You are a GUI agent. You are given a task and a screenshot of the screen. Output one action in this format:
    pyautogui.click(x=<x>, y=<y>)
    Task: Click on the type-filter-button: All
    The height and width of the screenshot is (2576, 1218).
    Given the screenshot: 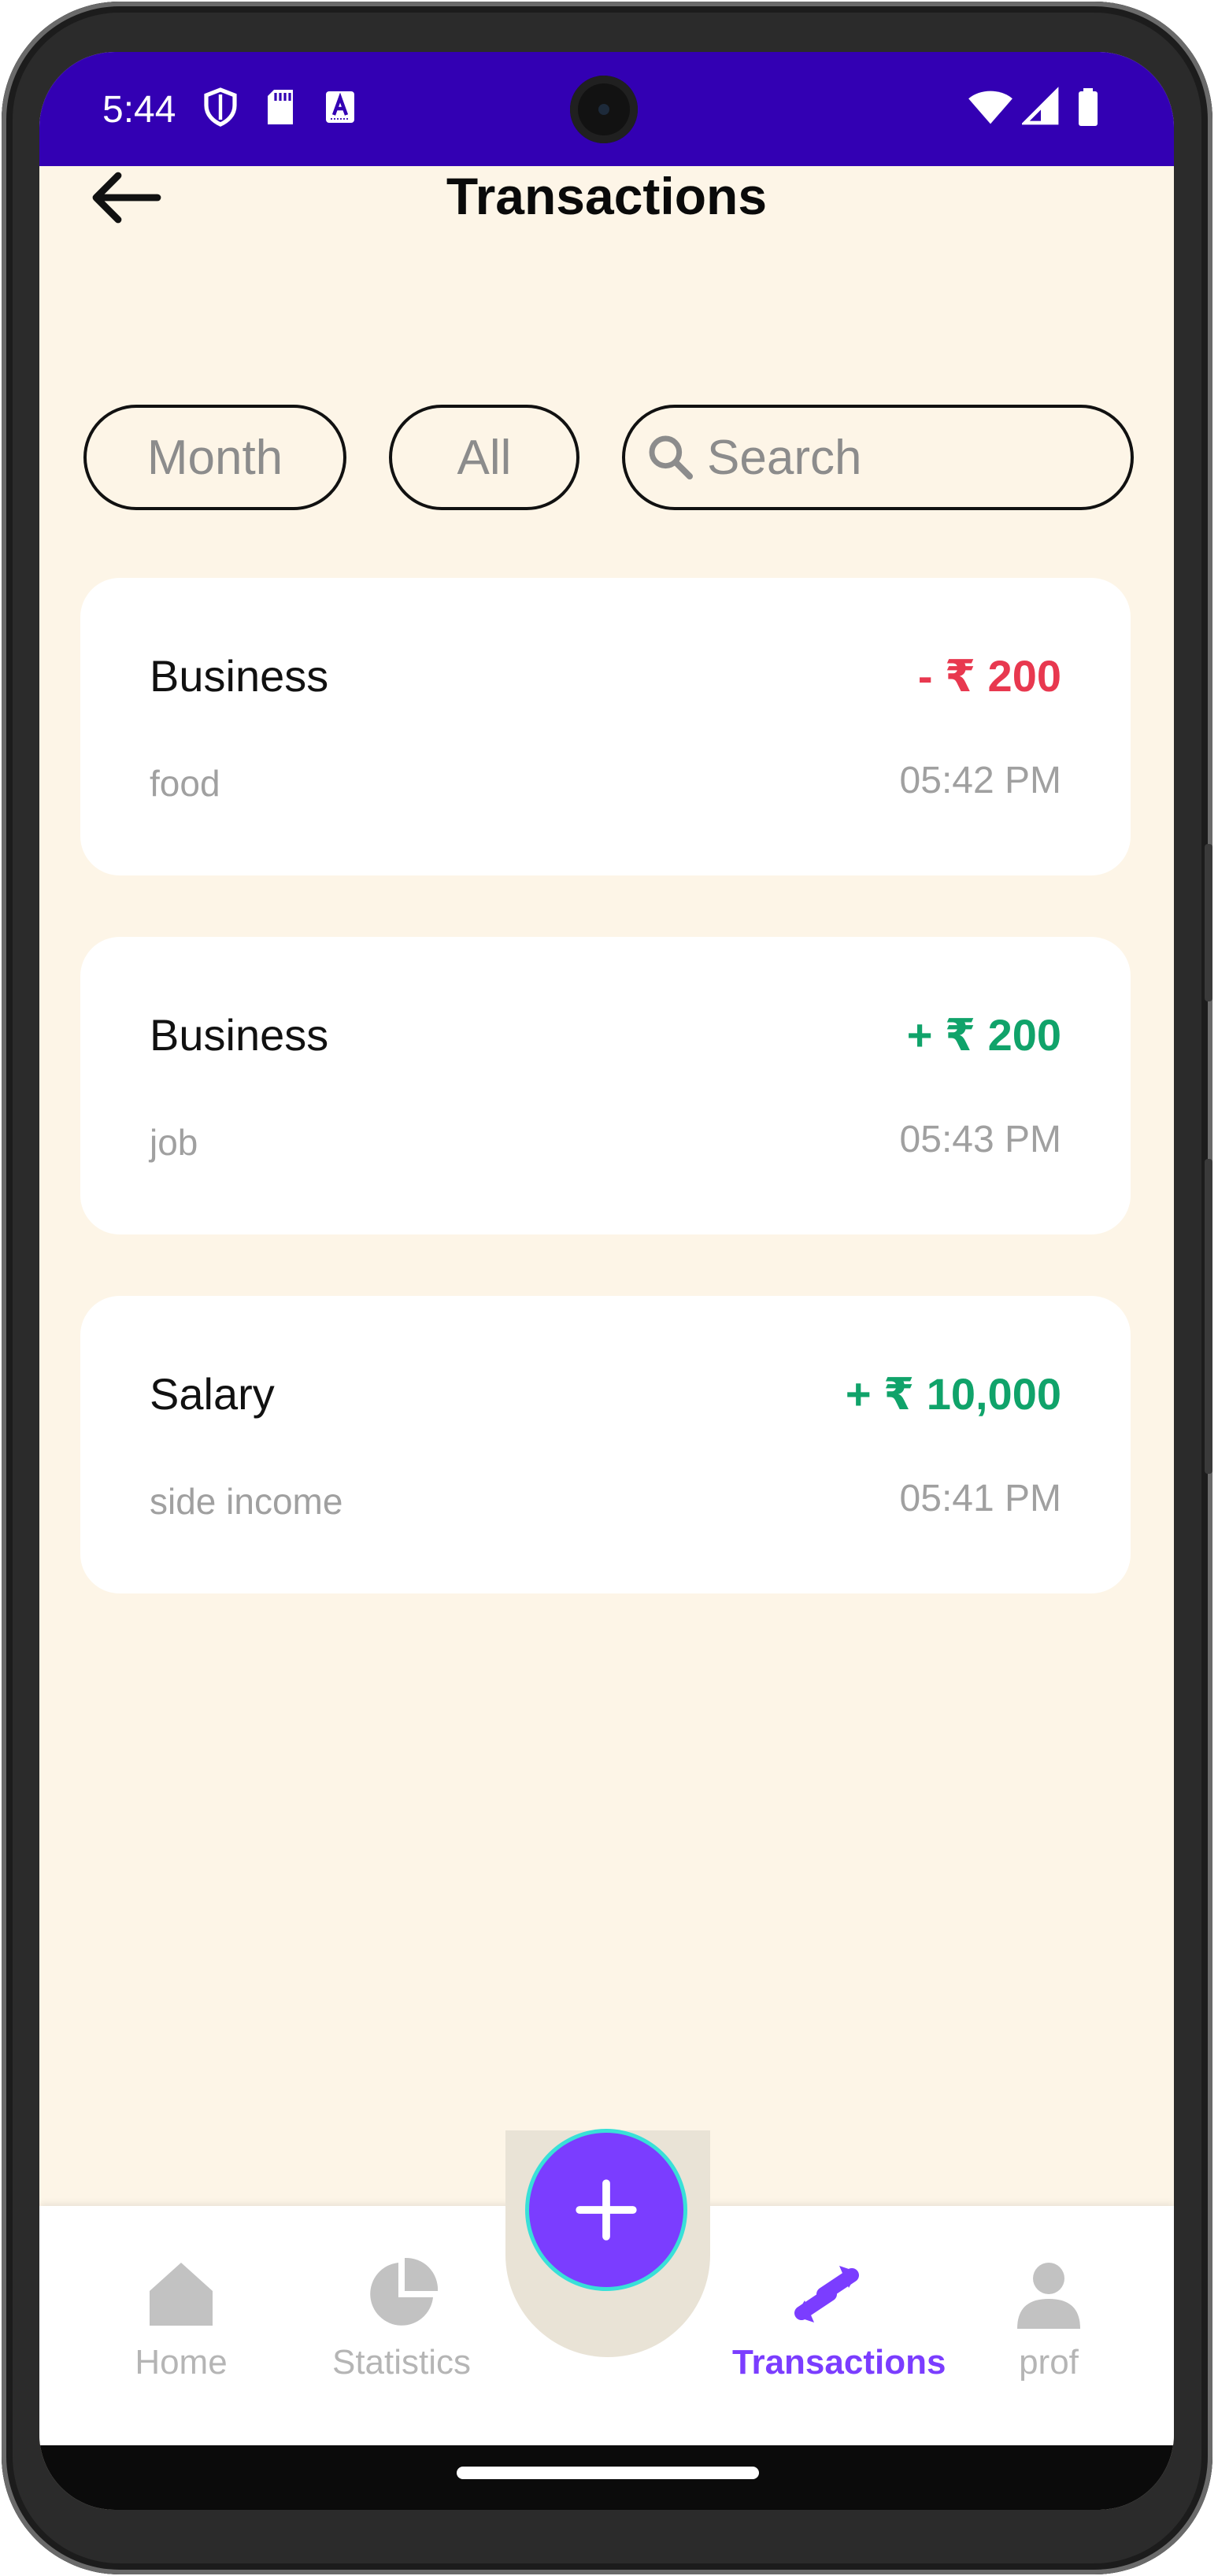 What is the action you would take?
    pyautogui.click(x=484, y=457)
    